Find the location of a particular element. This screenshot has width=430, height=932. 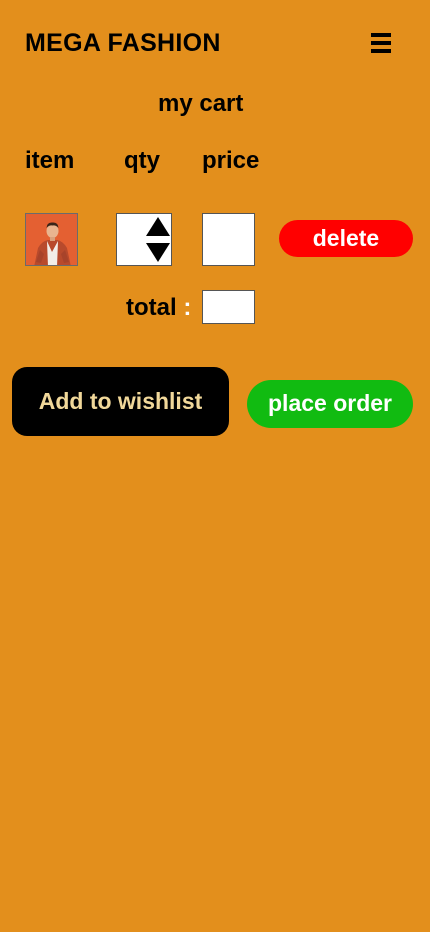

add-to-wishlist-button: Add to wishlist is located at coordinates (120, 401).